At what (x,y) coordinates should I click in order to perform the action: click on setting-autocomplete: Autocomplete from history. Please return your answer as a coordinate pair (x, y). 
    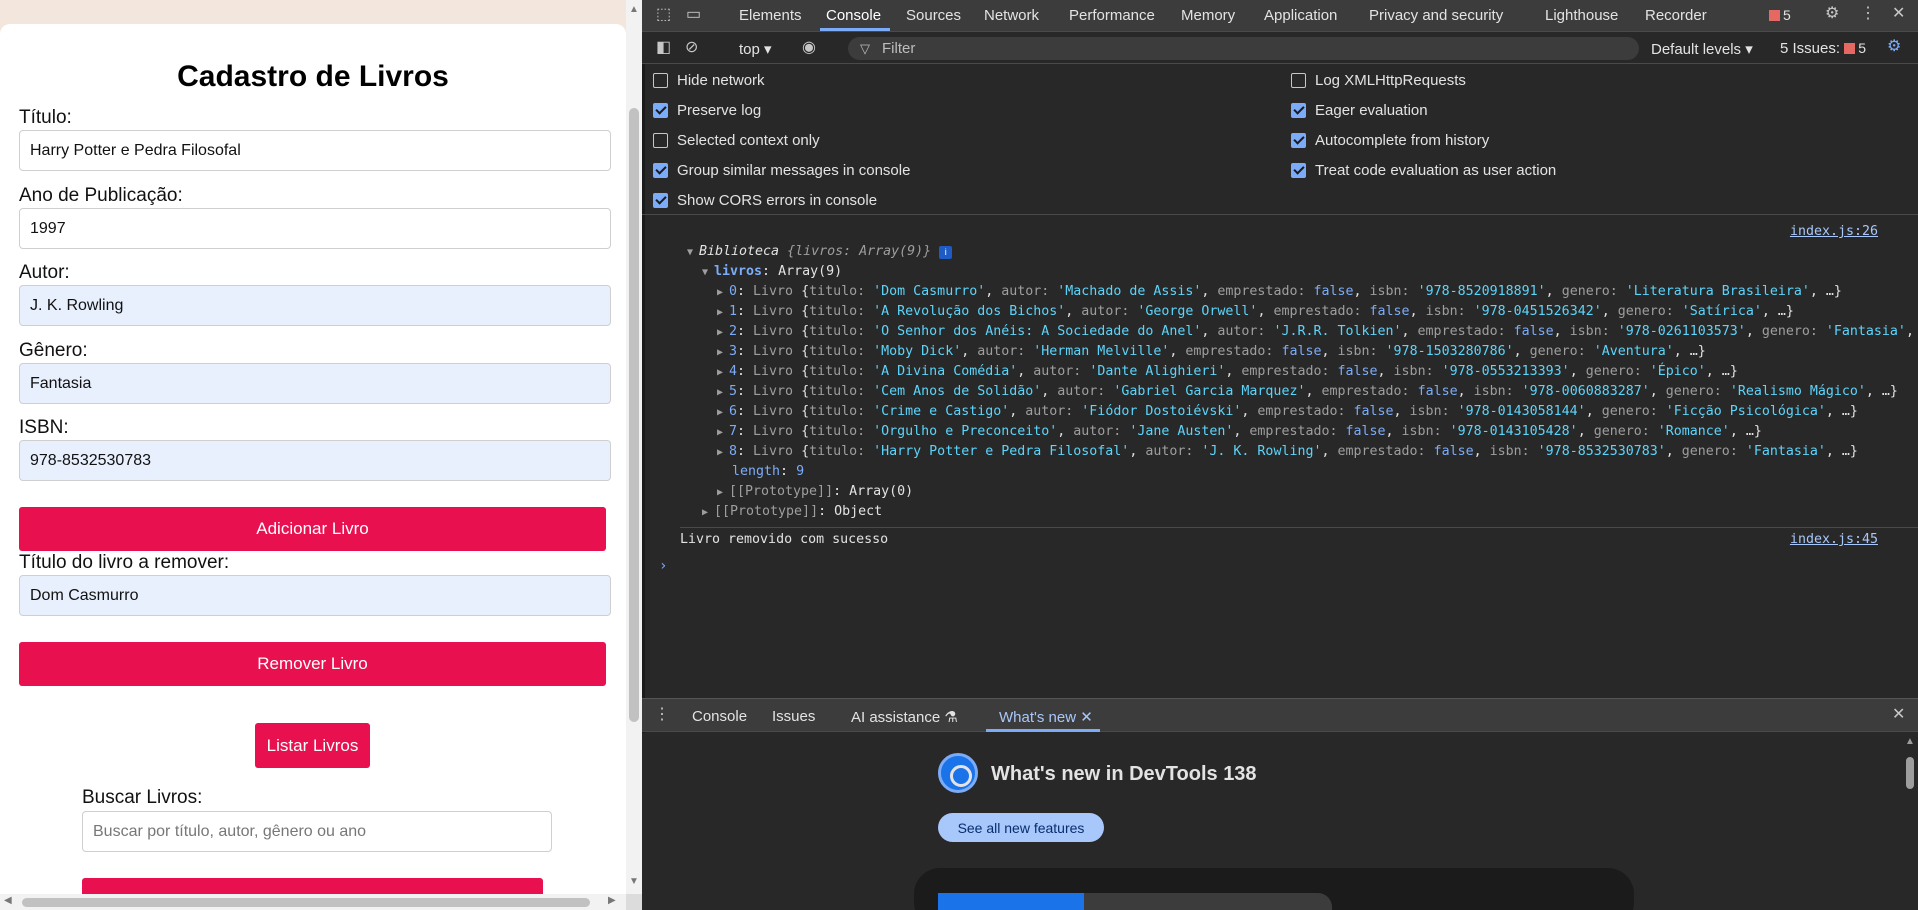
    Looking at the image, I should click on (1390, 140).